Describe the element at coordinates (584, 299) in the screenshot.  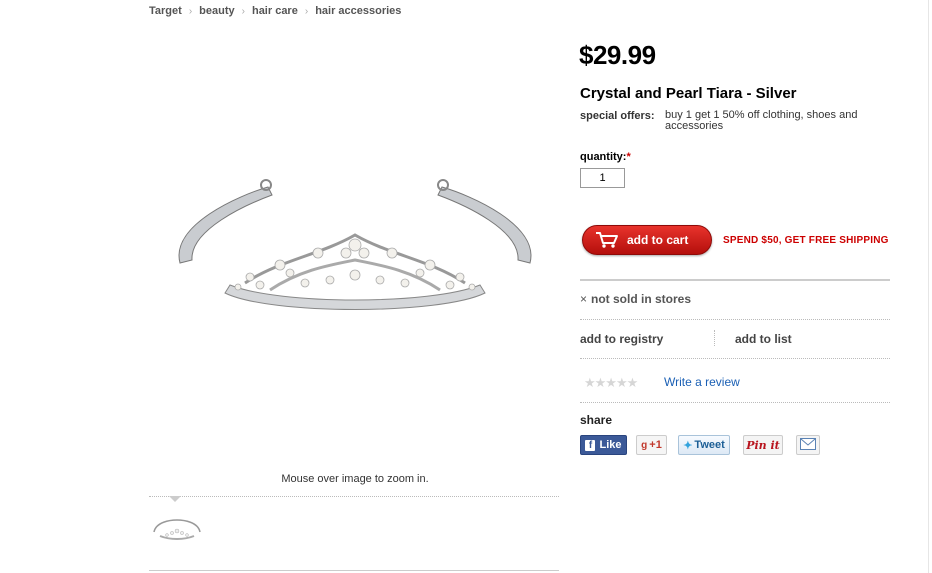
I see `close-icon: ×` at that location.